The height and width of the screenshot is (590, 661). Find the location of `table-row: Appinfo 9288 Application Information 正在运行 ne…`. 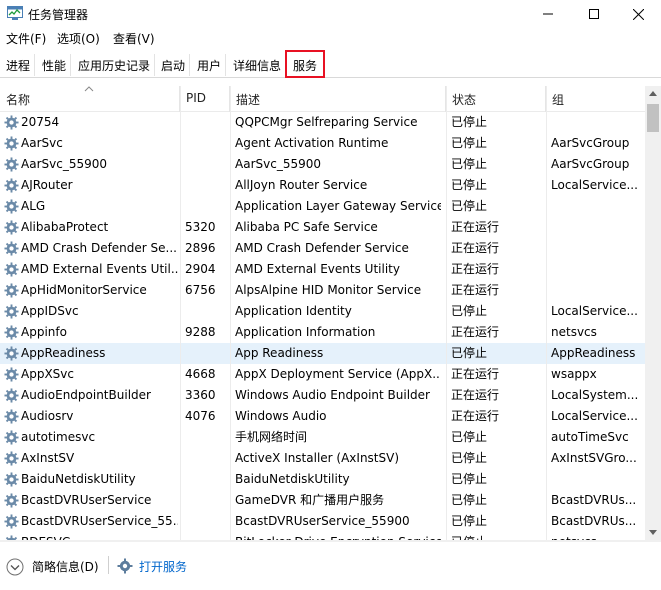

table-row: Appinfo 9288 Application Information 正在运行 ne… is located at coordinates (322, 332).